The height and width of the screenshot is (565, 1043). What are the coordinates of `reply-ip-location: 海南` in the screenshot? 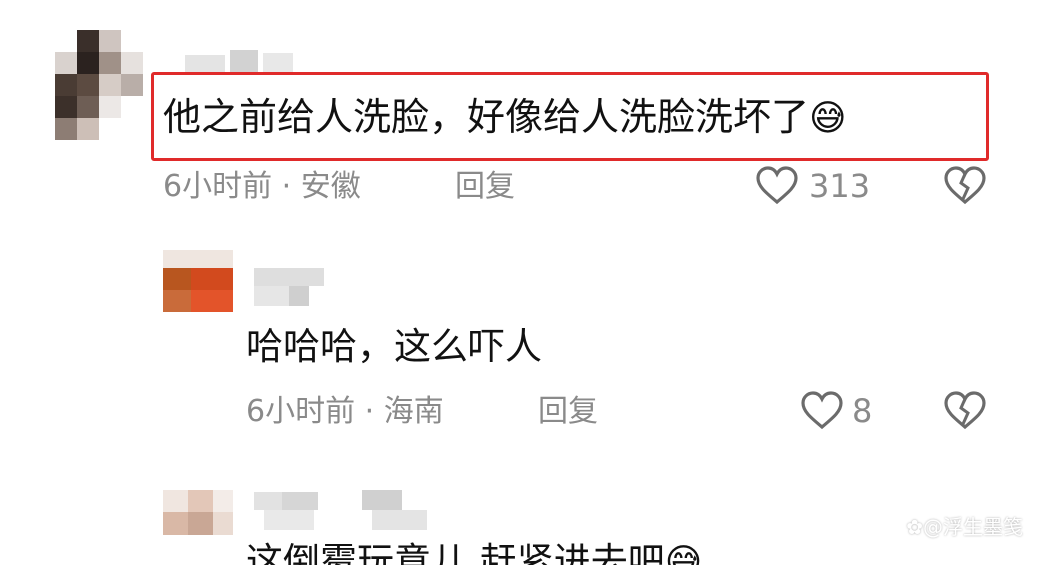 It's located at (413, 411).